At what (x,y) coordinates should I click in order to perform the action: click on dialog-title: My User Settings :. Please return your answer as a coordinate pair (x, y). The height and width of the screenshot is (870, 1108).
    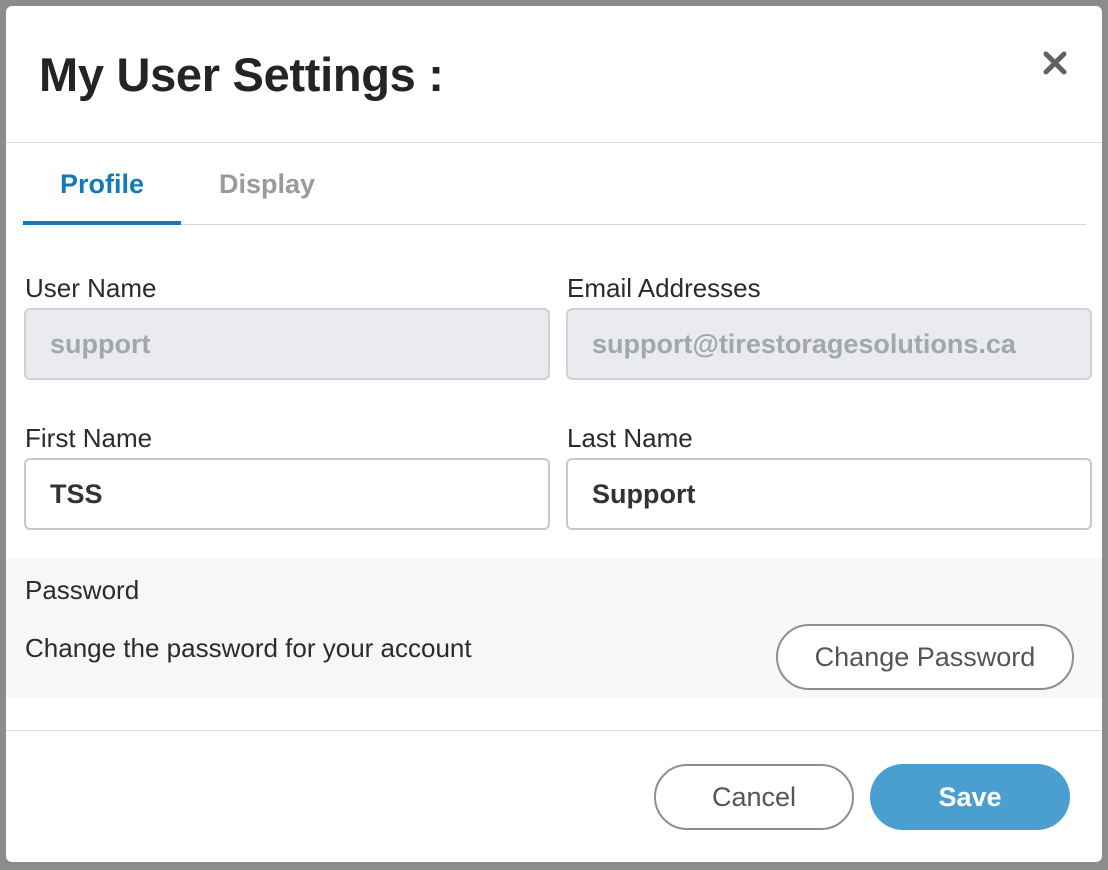
    Looking at the image, I should click on (241, 74).